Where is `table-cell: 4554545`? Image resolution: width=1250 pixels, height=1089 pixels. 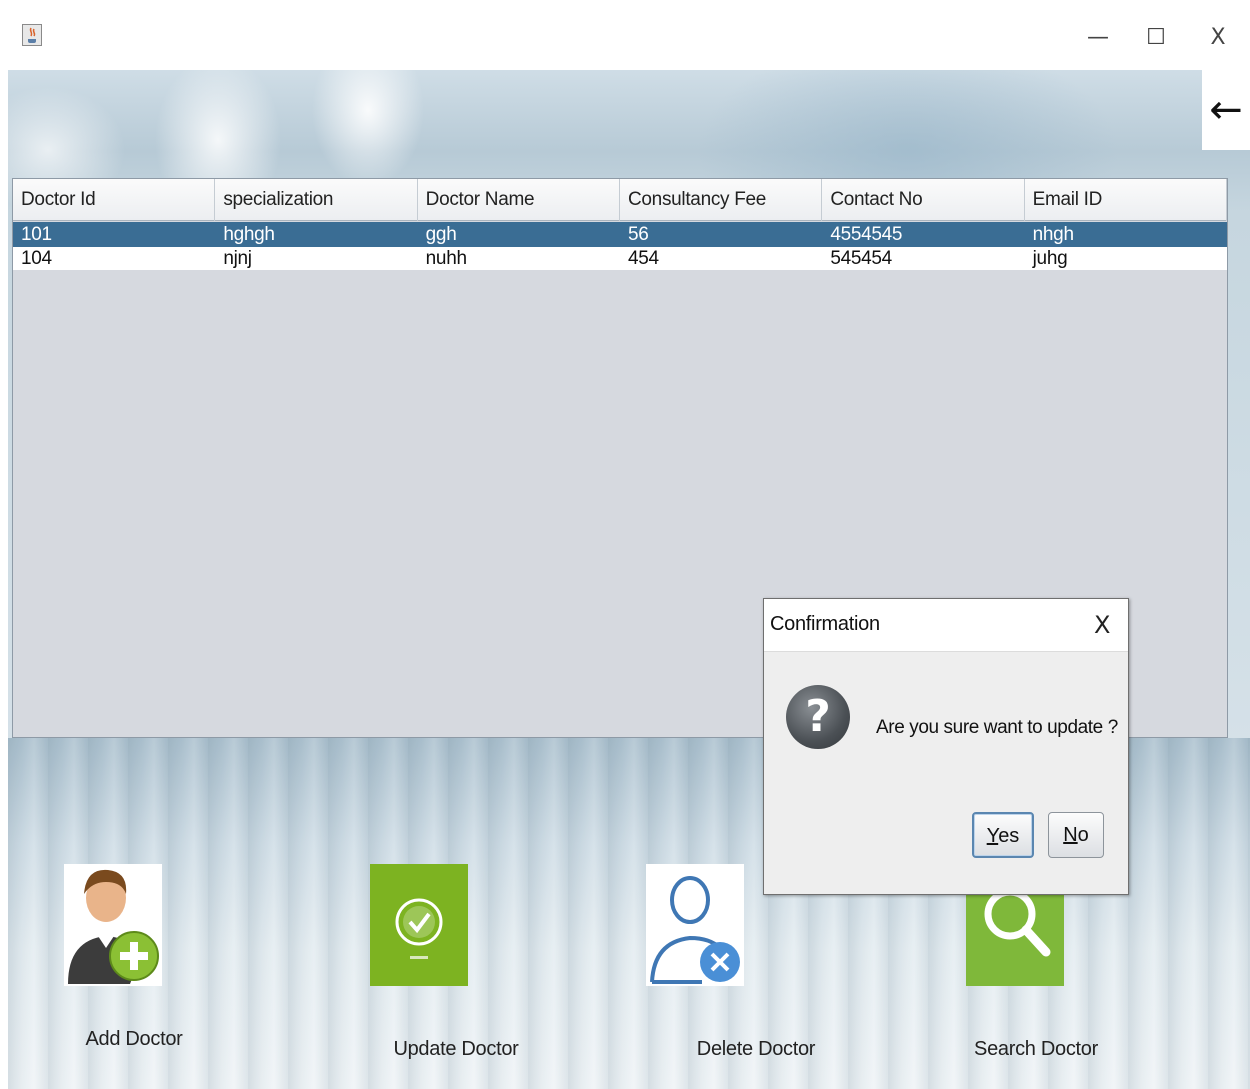 table-cell: 4554545 is located at coordinates (866, 234).